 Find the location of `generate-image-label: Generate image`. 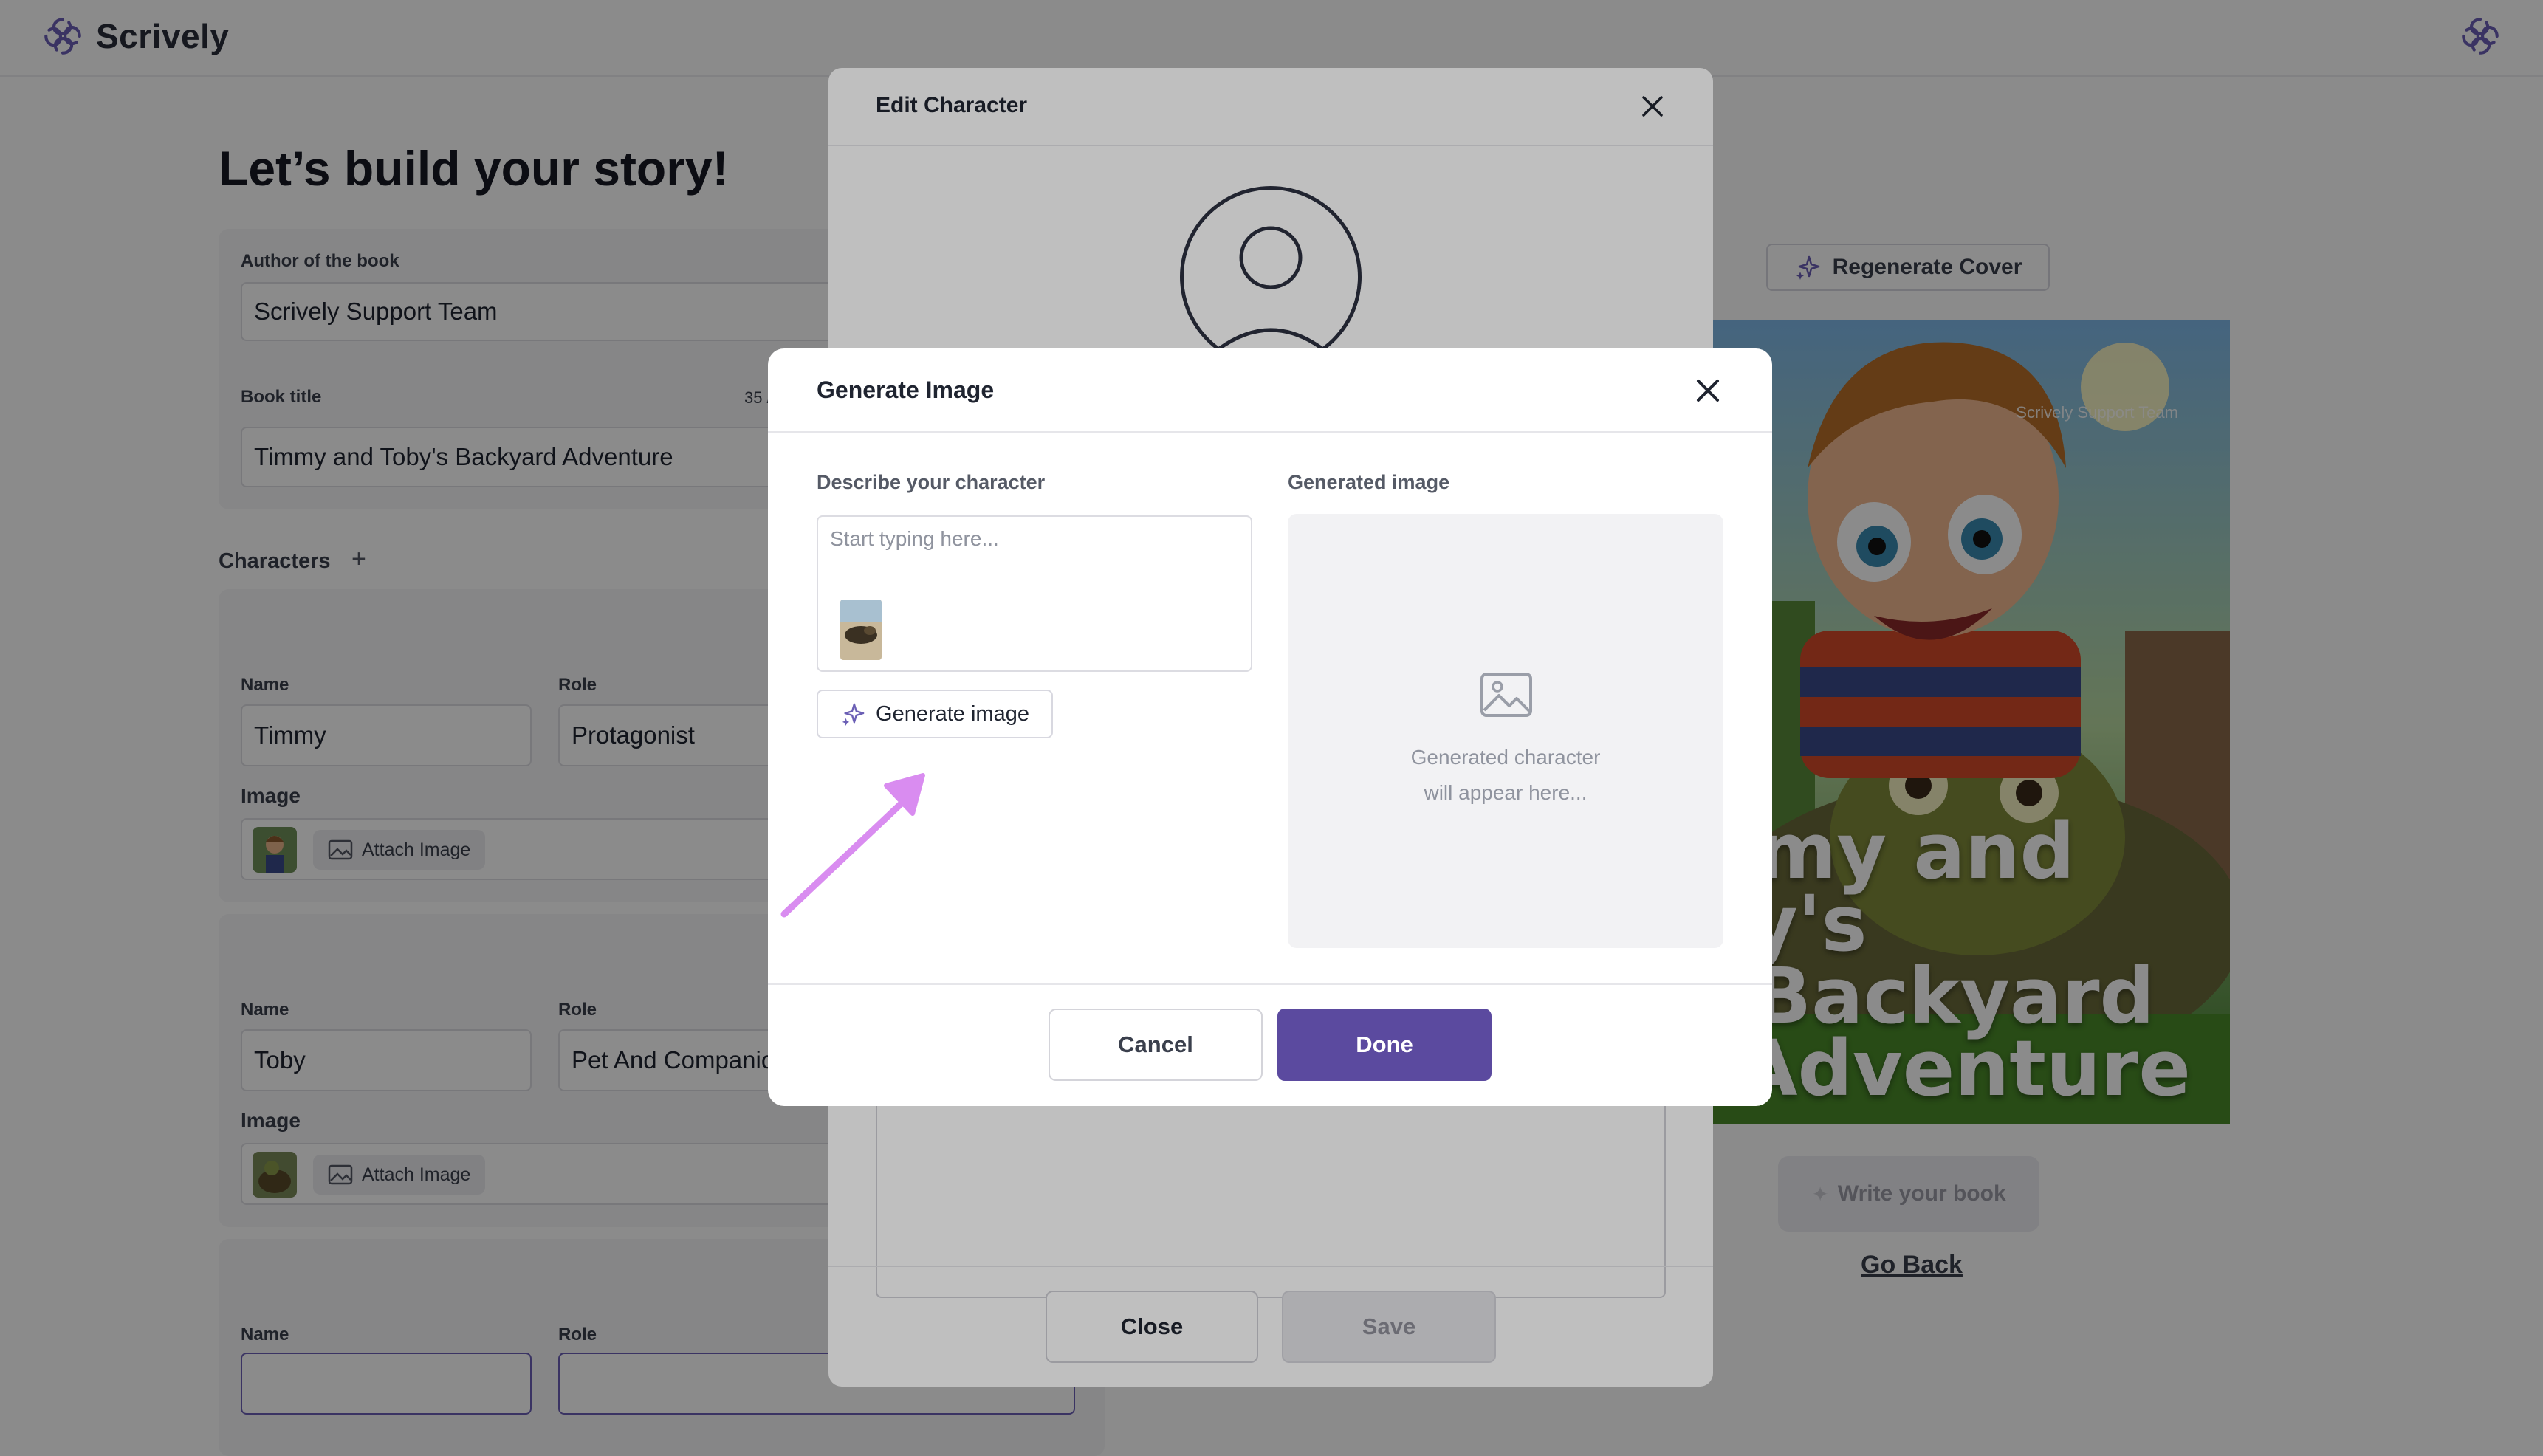

generate-image-label: Generate image is located at coordinates (952, 714).